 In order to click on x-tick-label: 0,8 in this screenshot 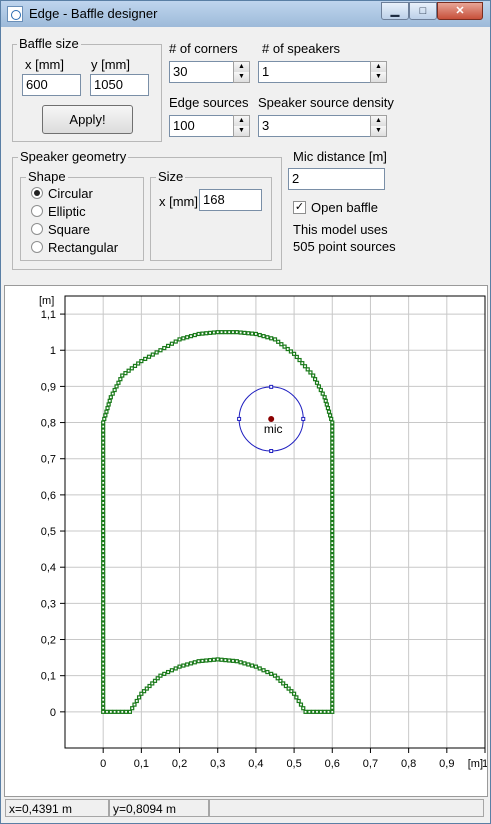, I will do `click(408, 764)`.